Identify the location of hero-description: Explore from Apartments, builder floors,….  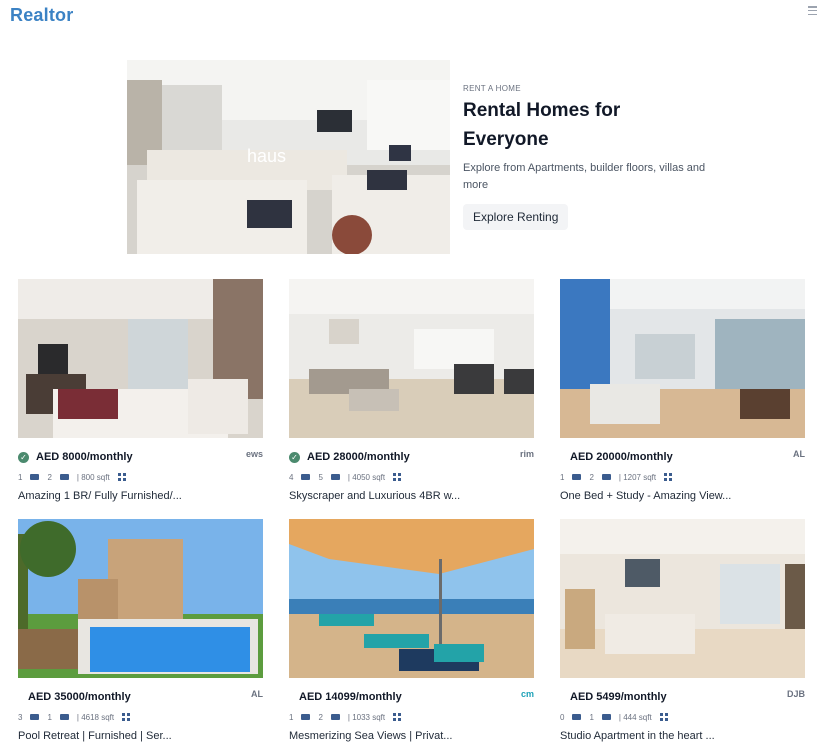
(584, 176).